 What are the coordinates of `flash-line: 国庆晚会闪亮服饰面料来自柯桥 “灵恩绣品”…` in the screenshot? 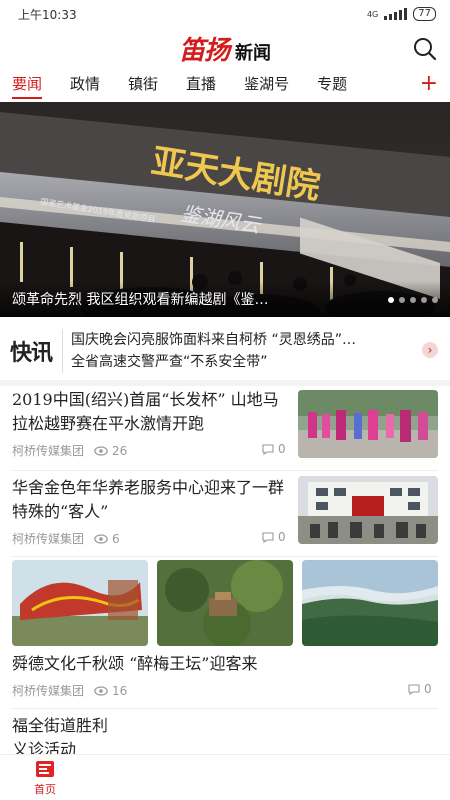 It's located at (241, 340).